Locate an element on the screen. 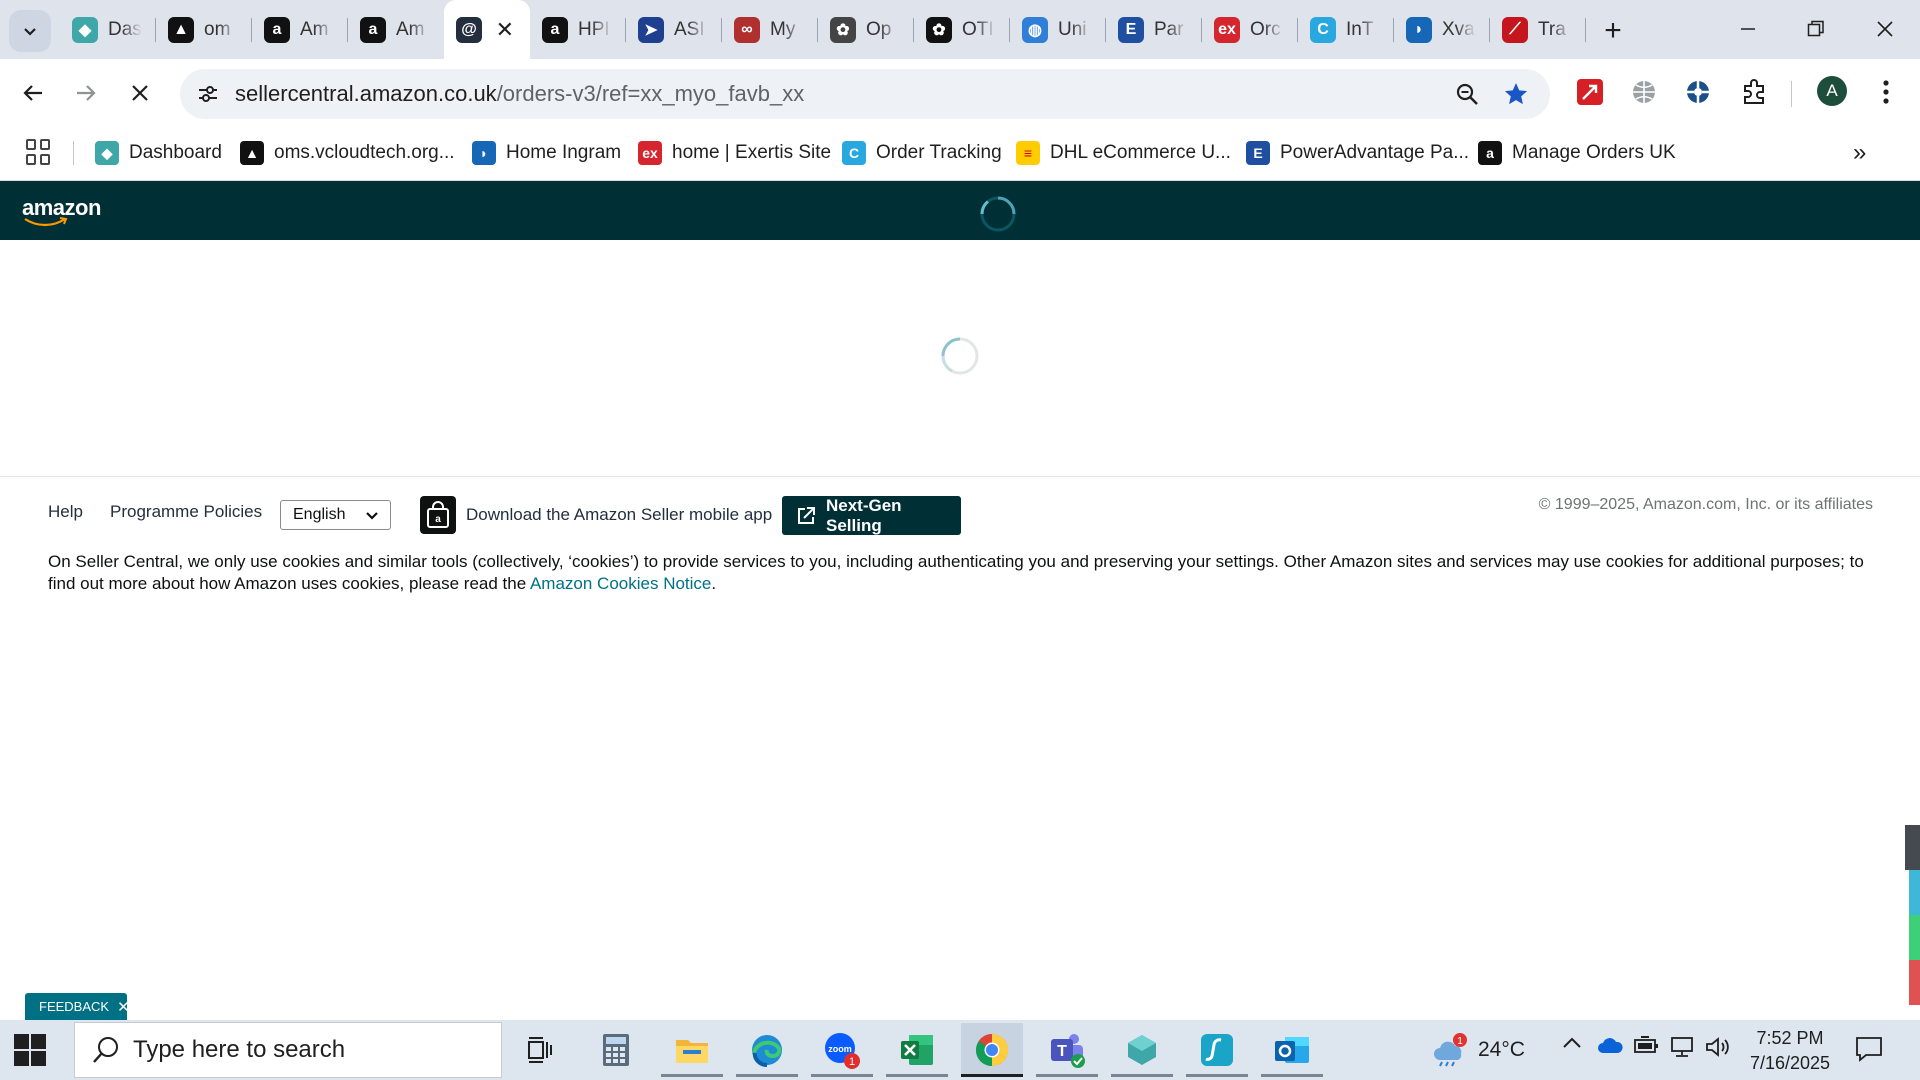 Image resolution: width=1920 pixels, height=1080 pixels. teams-app-icon: T is located at coordinates (1067, 1050).